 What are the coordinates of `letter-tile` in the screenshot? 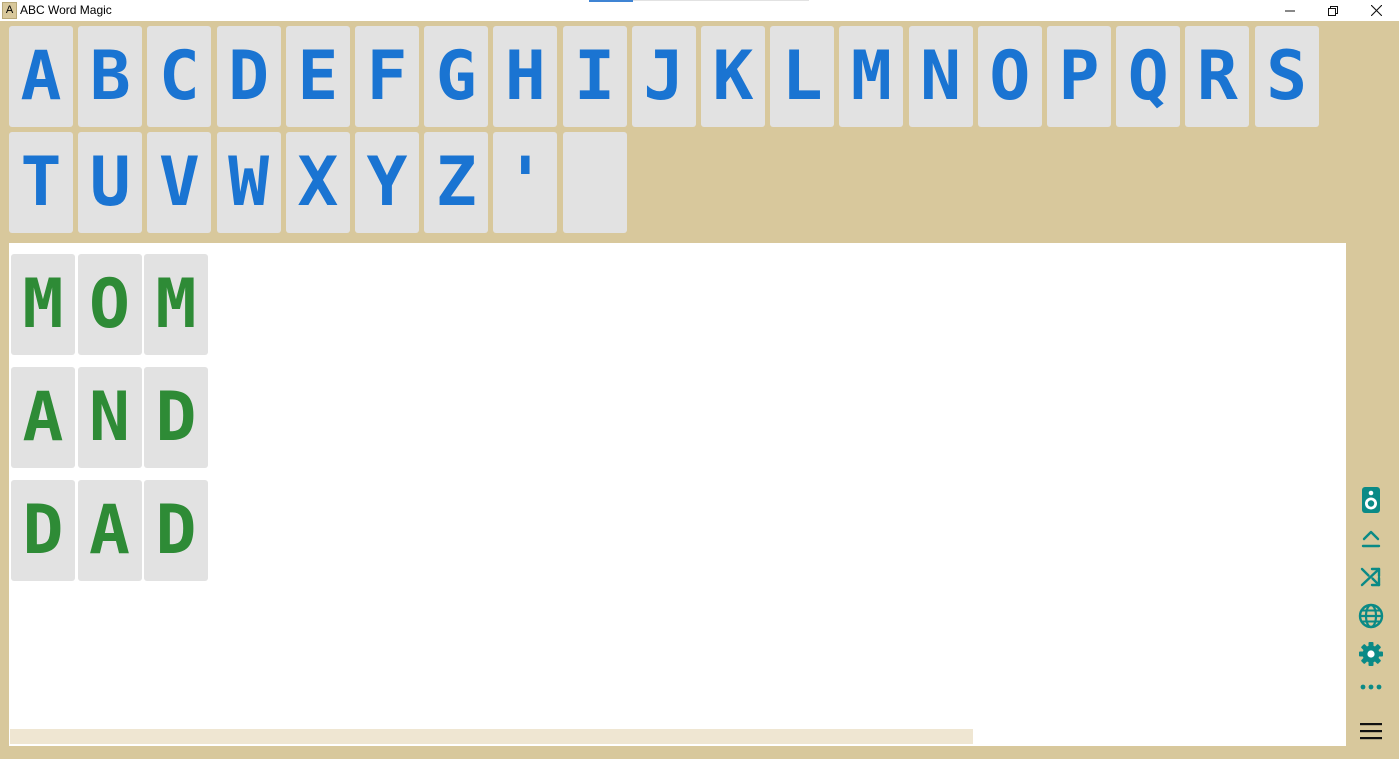 It's located at (594, 182).